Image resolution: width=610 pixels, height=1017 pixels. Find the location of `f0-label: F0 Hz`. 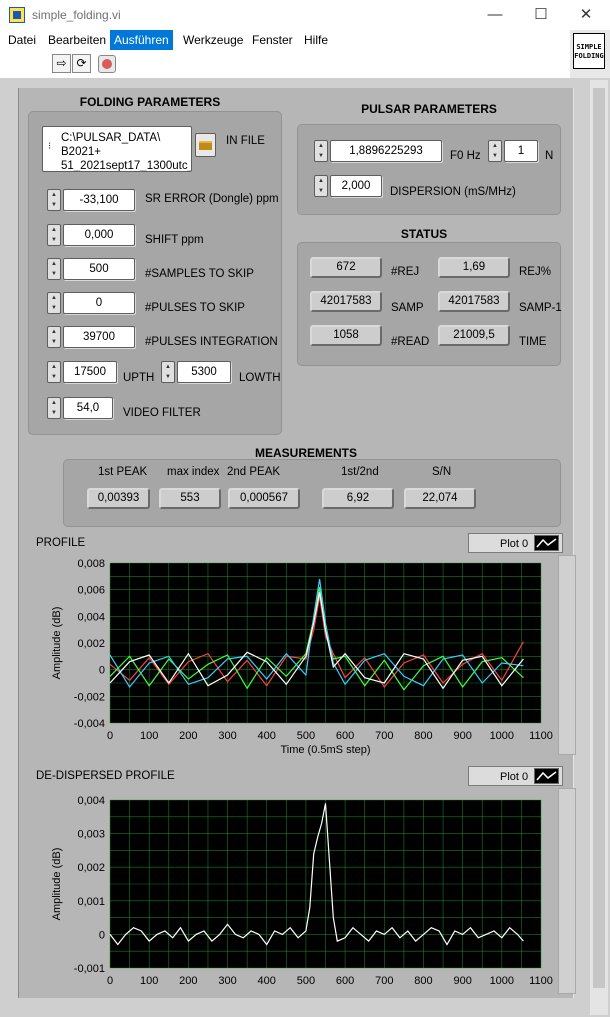

f0-label: F0 Hz is located at coordinates (465, 156).